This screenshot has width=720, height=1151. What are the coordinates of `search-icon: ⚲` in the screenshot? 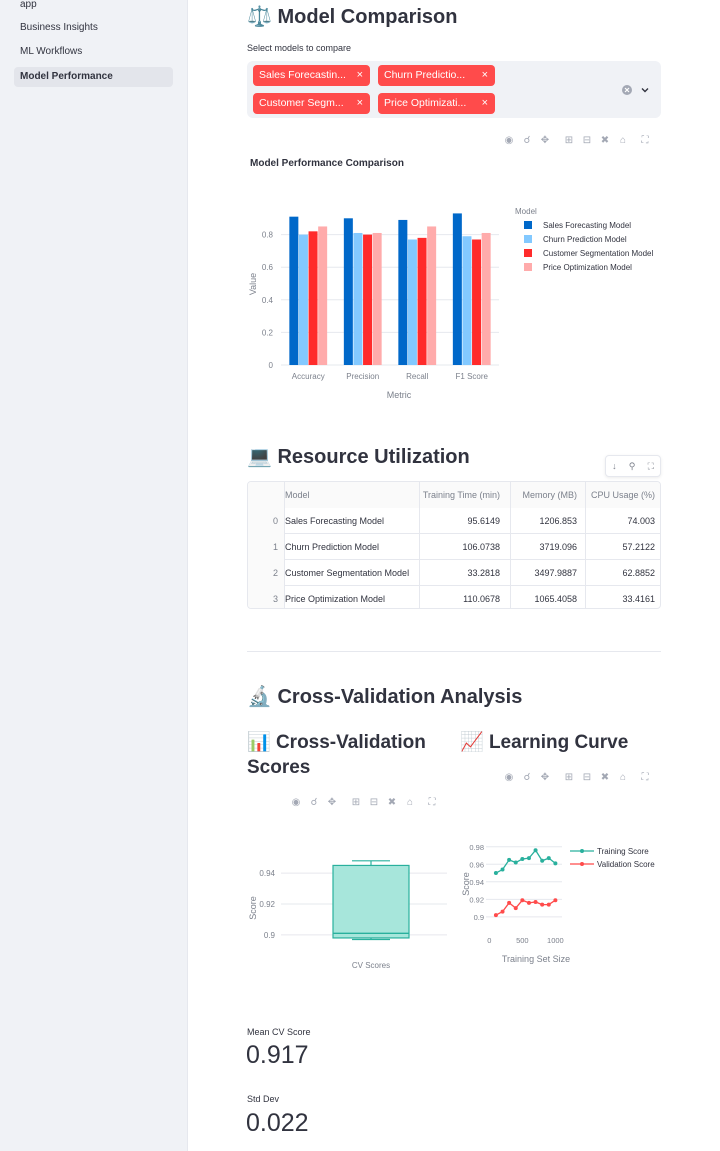 It's located at (632, 466).